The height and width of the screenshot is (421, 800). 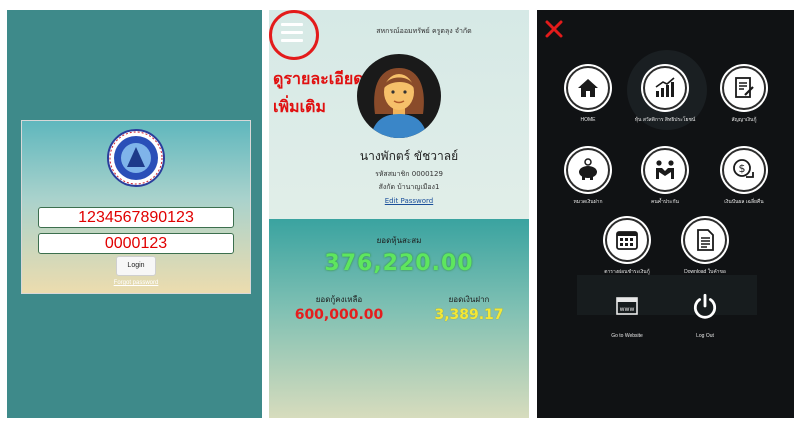 I want to click on member-id-input: 1234567890123, so click(x=136, y=217).